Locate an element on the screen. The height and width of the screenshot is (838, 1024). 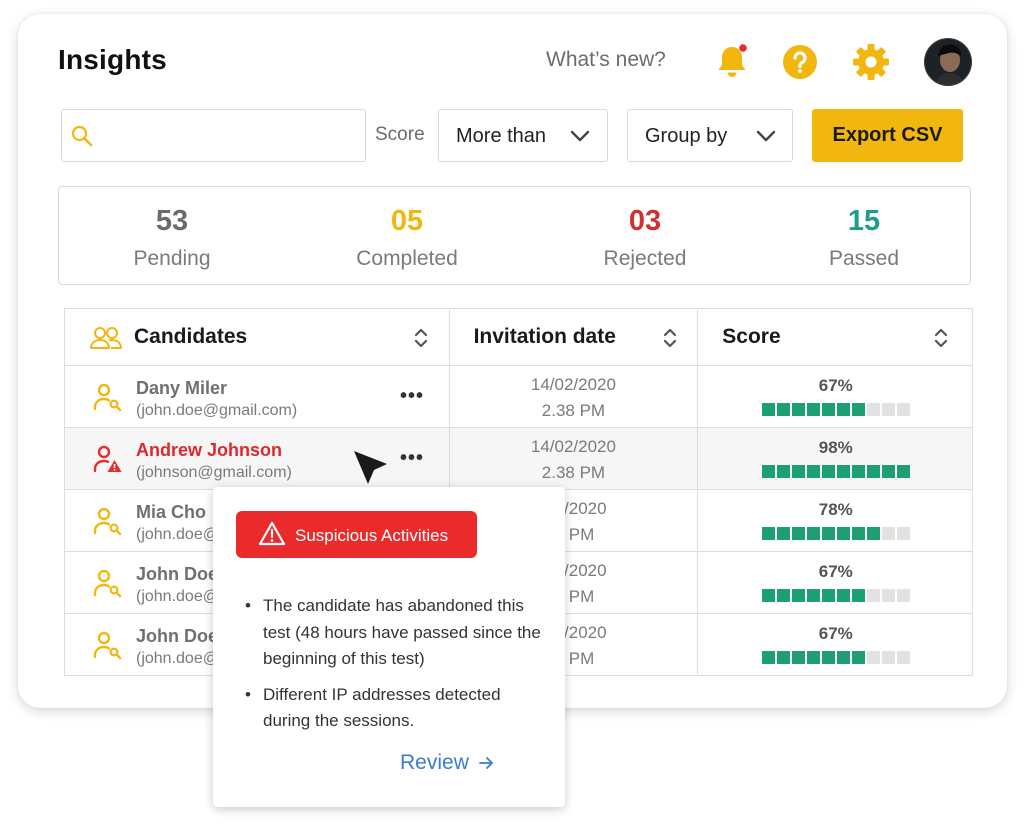
warning-icon is located at coordinates (272, 533).